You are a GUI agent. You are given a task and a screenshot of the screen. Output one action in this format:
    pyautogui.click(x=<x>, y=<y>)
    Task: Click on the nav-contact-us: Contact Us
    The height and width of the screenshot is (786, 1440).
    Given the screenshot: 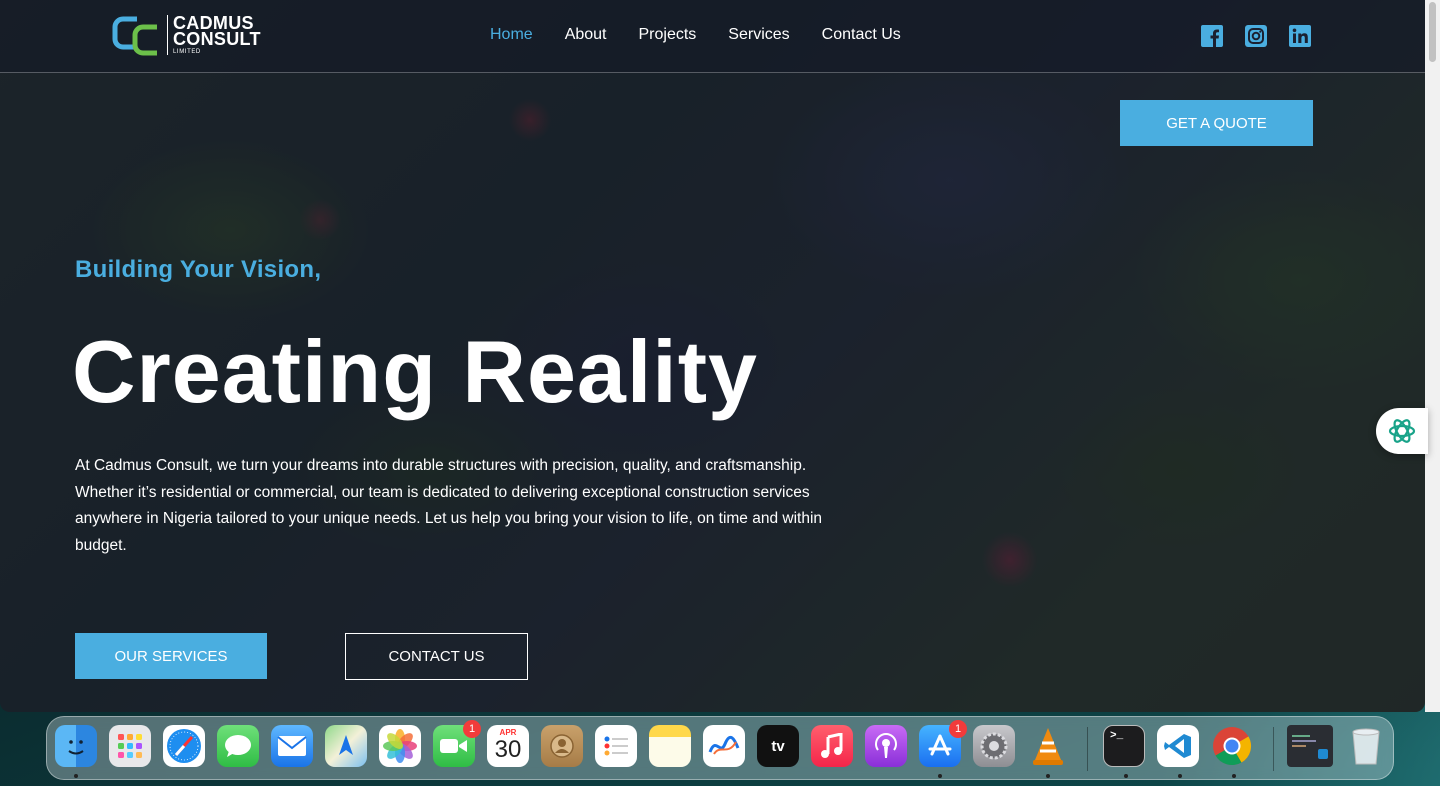 What is the action you would take?
    pyautogui.click(x=861, y=35)
    